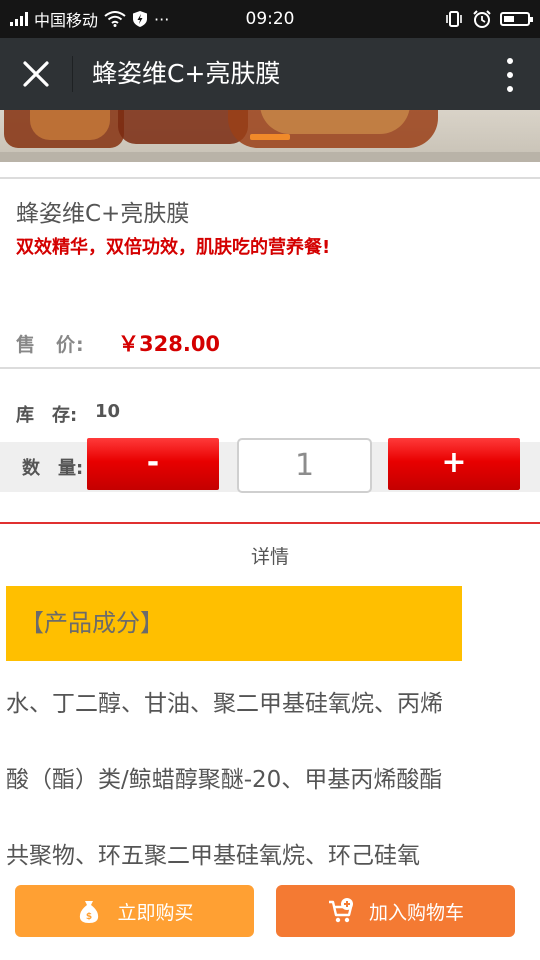  What do you see at coordinates (103, 214) in the screenshot?
I see `product-name: 蜂姿维C+亮肤膜` at bounding box center [103, 214].